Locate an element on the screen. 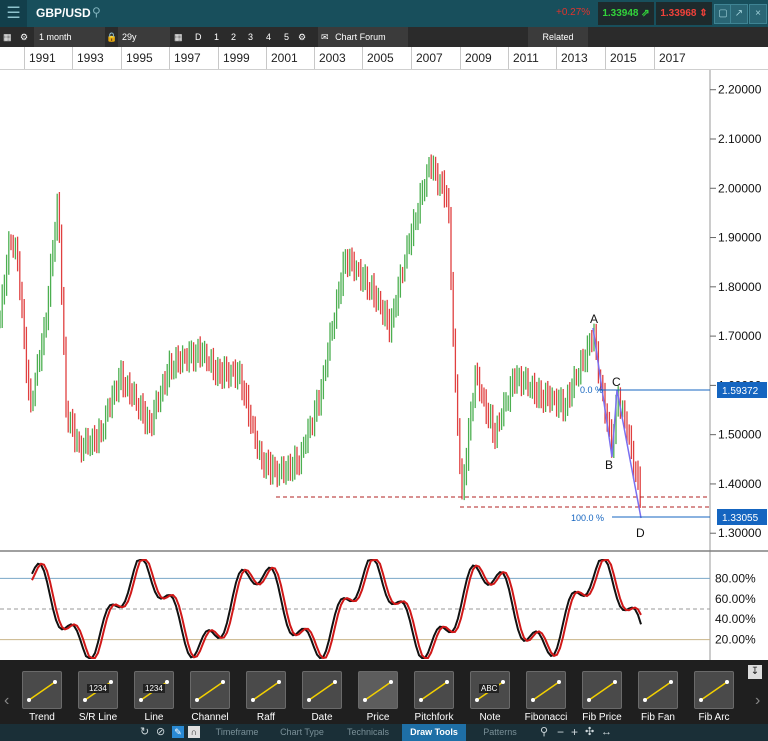 Image resolution: width=768 pixels, height=741 pixels. bid-price: 1.33948 is located at coordinates (620, 13).